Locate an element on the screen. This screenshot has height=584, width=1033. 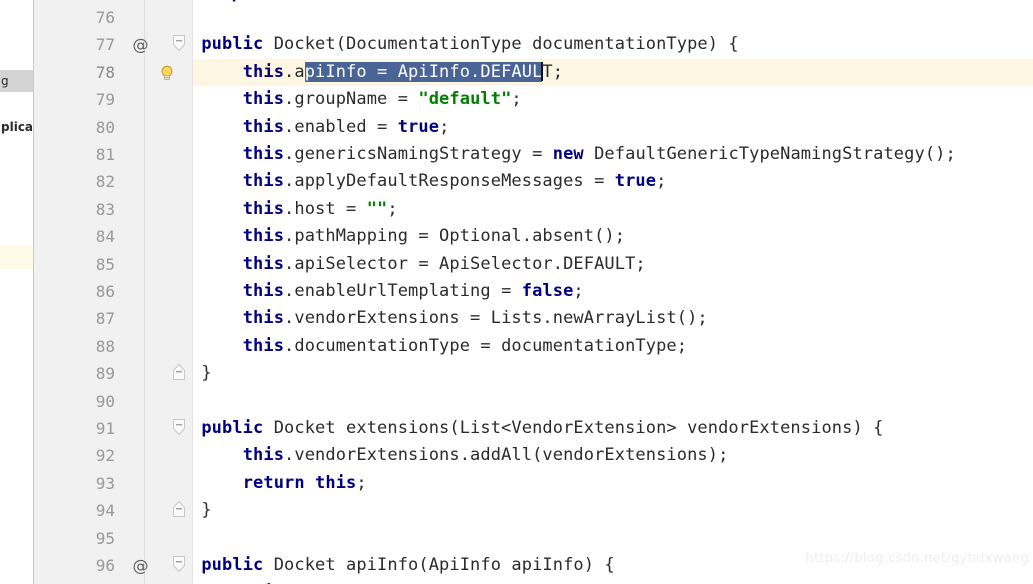
line-number: 76 is located at coordinates (105, 17).